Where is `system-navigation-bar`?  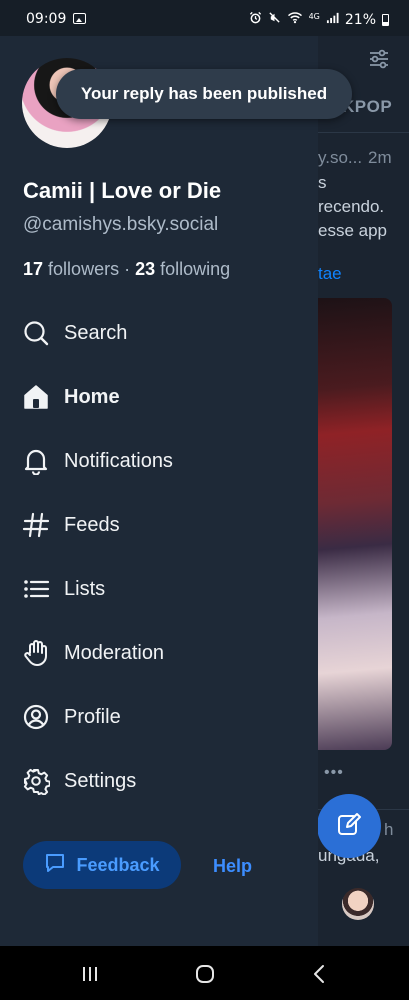
system-navigation-bar is located at coordinates (204, 973).